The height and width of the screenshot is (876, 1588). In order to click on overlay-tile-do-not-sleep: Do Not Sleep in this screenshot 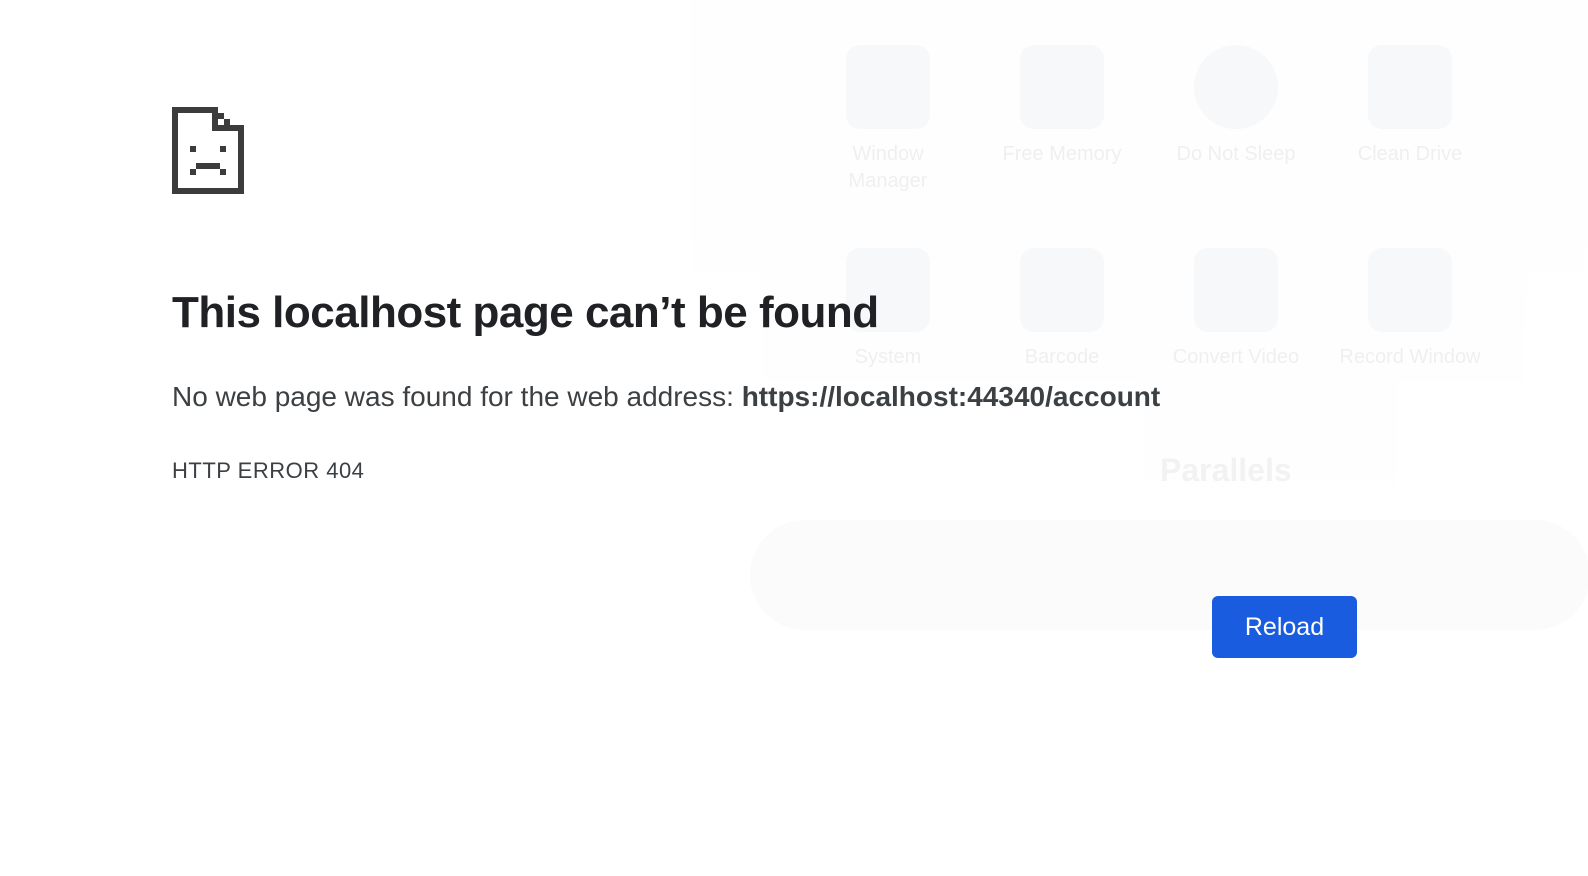, I will do `click(1236, 106)`.